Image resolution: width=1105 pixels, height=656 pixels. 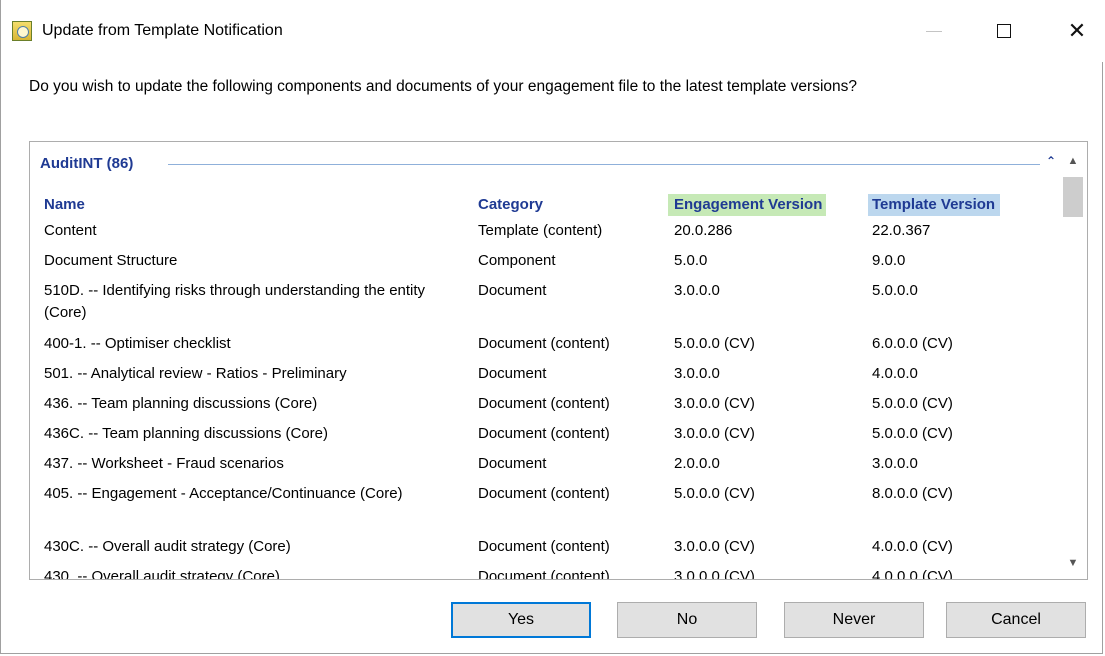 What do you see at coordinates (22, 31) in the screenshot?
I see `app-icon` at bounding box center [22, 31].